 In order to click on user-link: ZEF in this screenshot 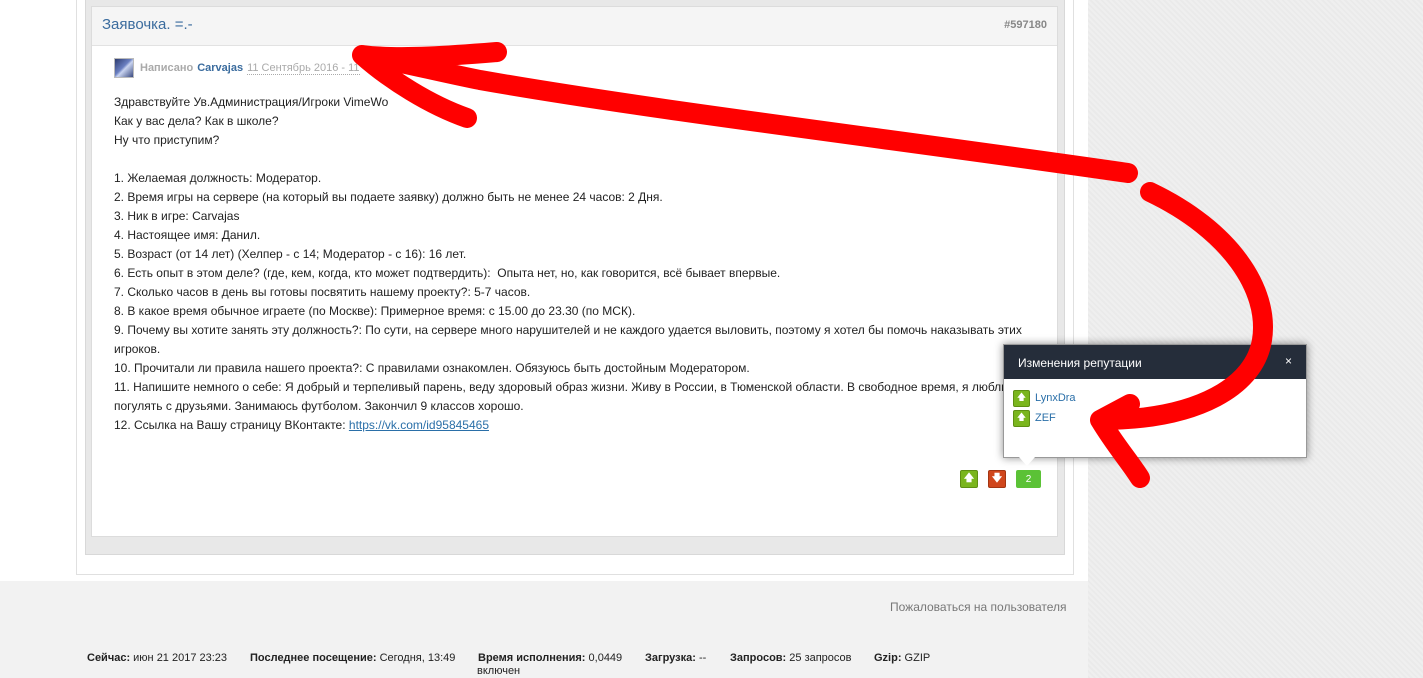, I will do `click(1045, 418)`.